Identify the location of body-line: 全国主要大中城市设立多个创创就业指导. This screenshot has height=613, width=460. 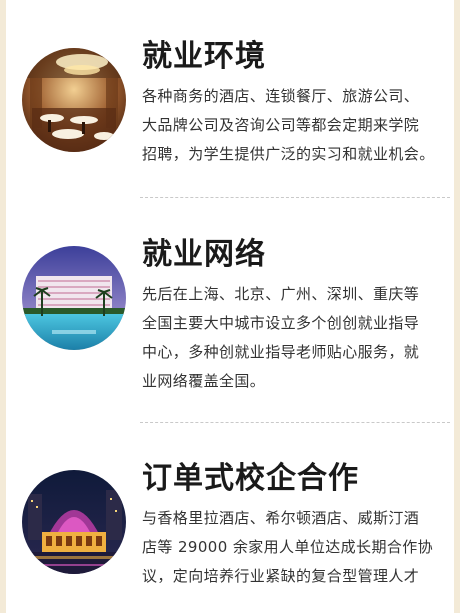
(281, 323).